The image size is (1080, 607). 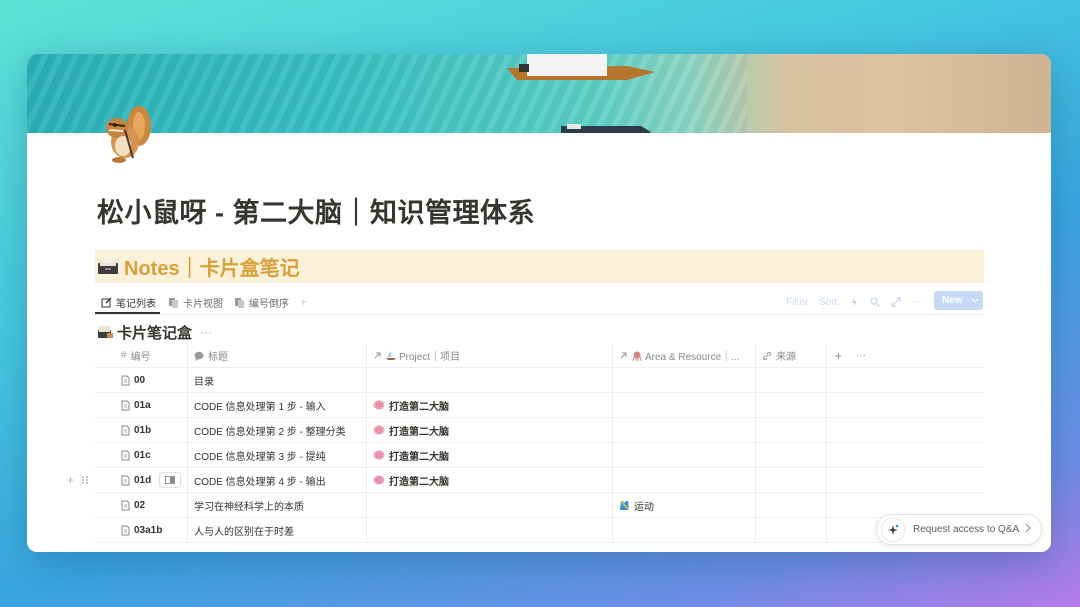 What do you see at coordinates (152, 455) in the screenshot?
I see `row-number-cell: 01c` at bounding box center [152, 455].